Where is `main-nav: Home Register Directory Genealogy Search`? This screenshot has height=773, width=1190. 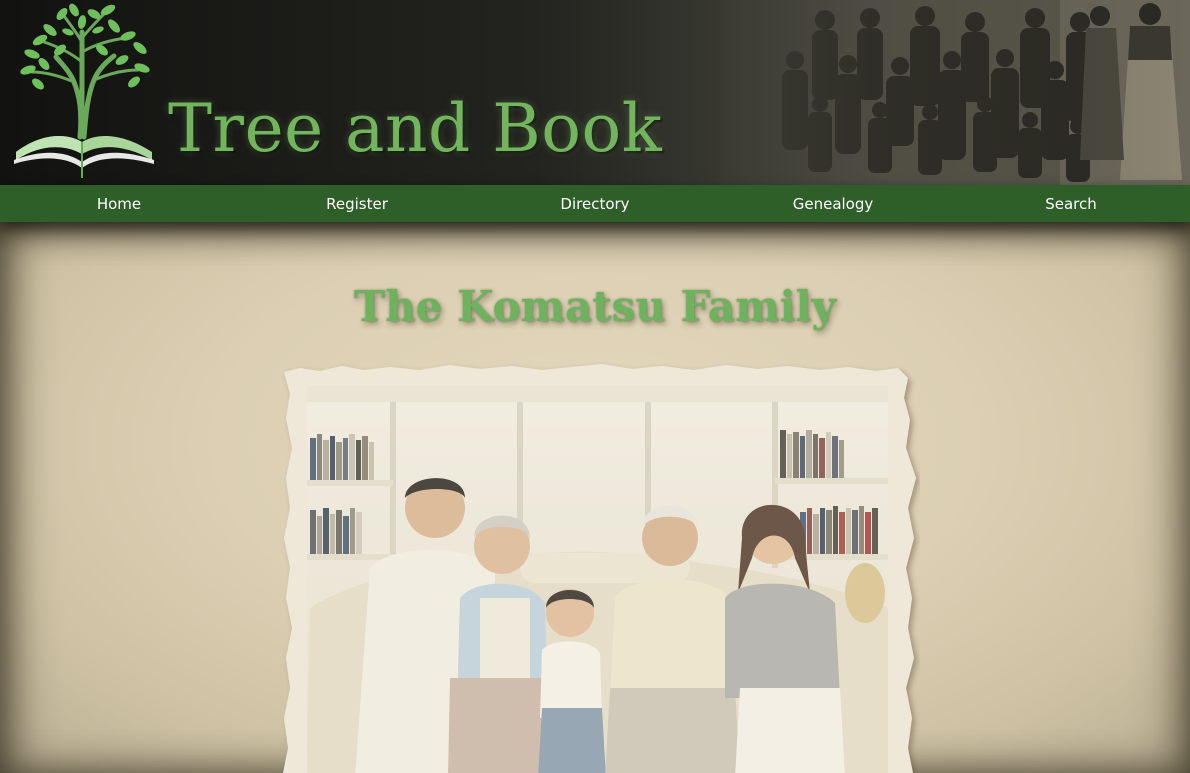 main-nav: Home Register Directory Genealogy Search is located at coordinates (595, 203).